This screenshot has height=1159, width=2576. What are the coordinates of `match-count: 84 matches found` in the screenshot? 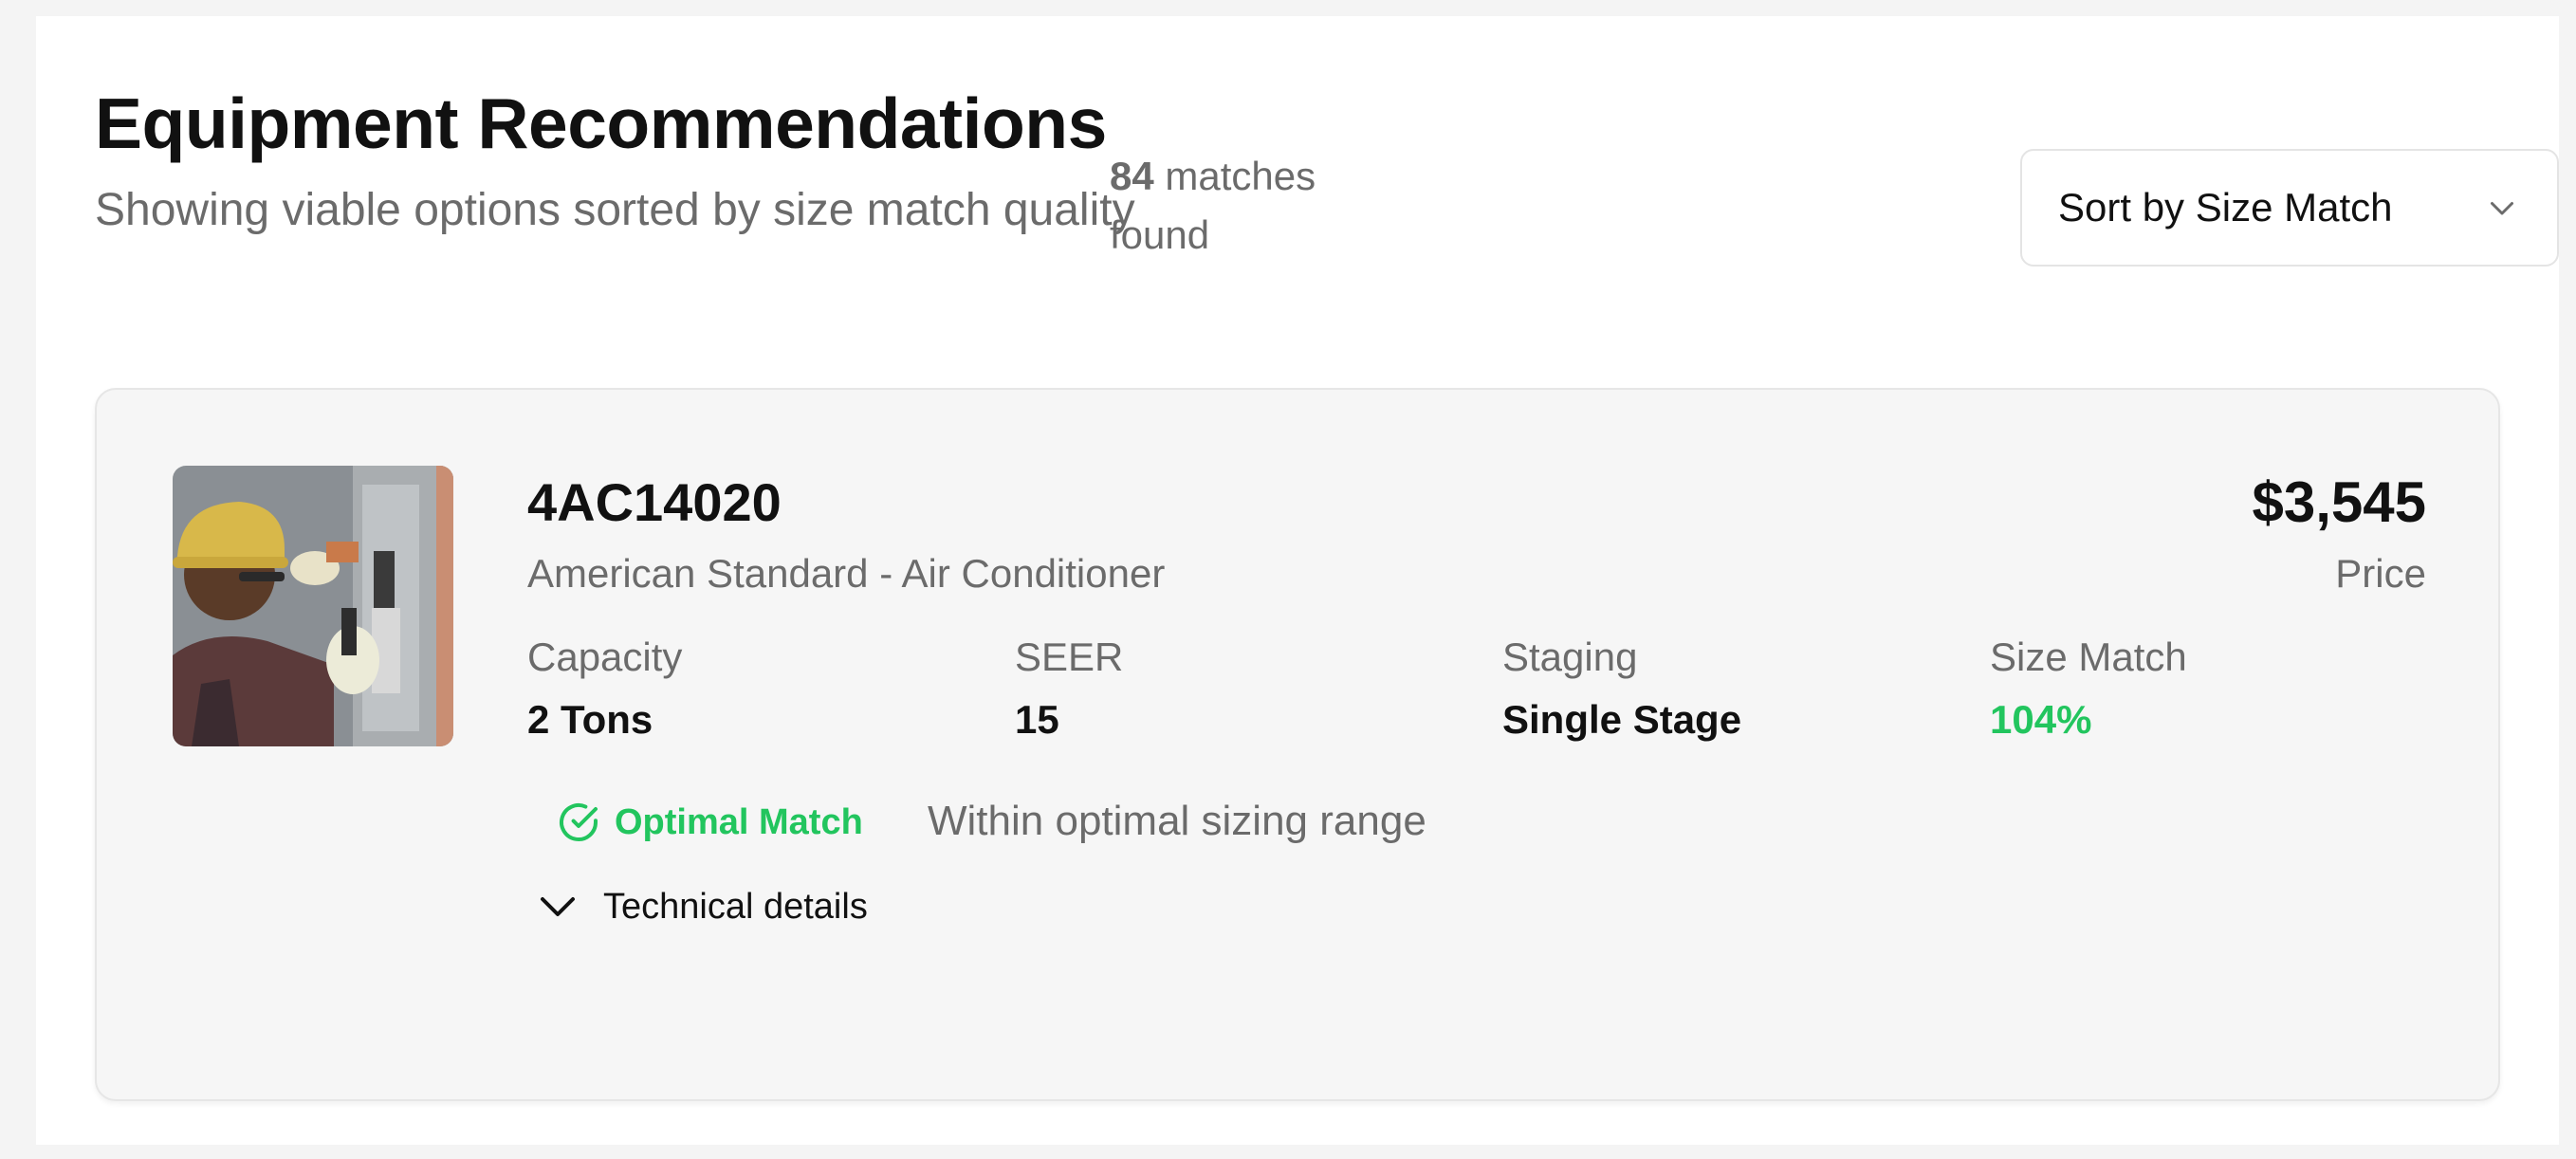 It's located at (1233, 206).